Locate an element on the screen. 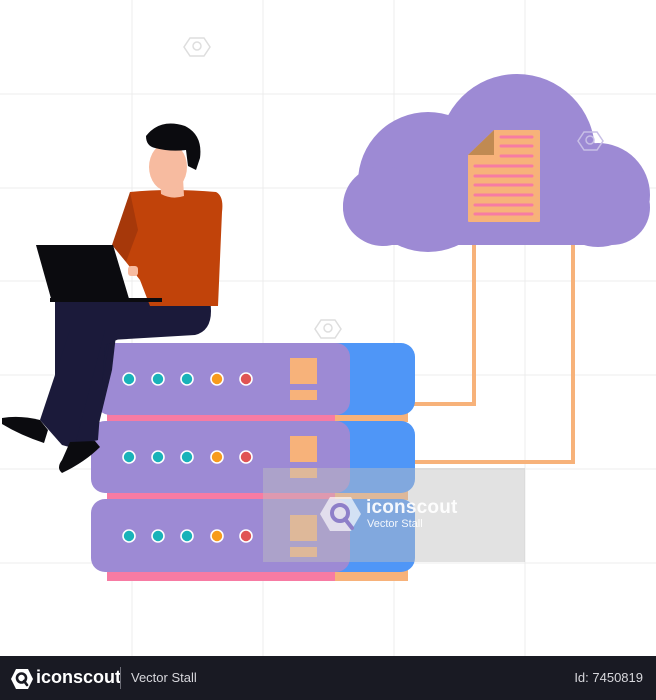  watermark-logo-svg is located at coordinates (340, 514).